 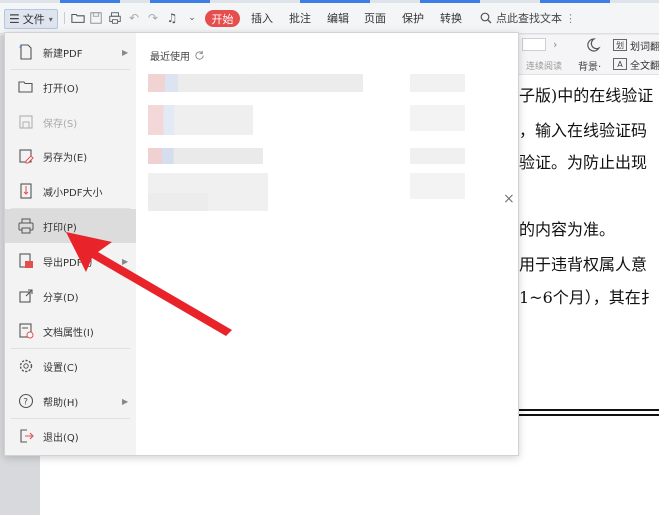 I want to click on help-icon: ?, so click(x=26, y=401).